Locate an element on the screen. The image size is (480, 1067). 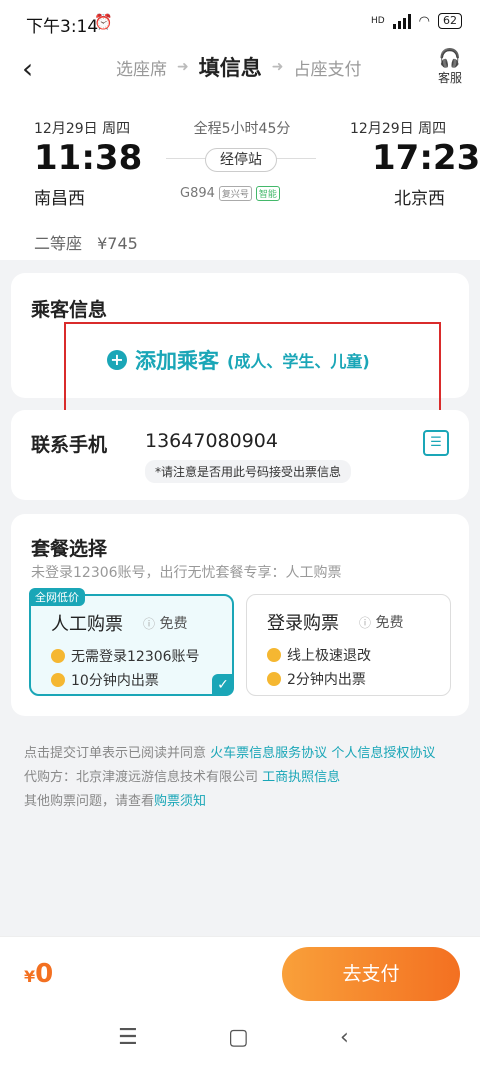
currency-symbol: ¥ is located at coordinates (30, 976).